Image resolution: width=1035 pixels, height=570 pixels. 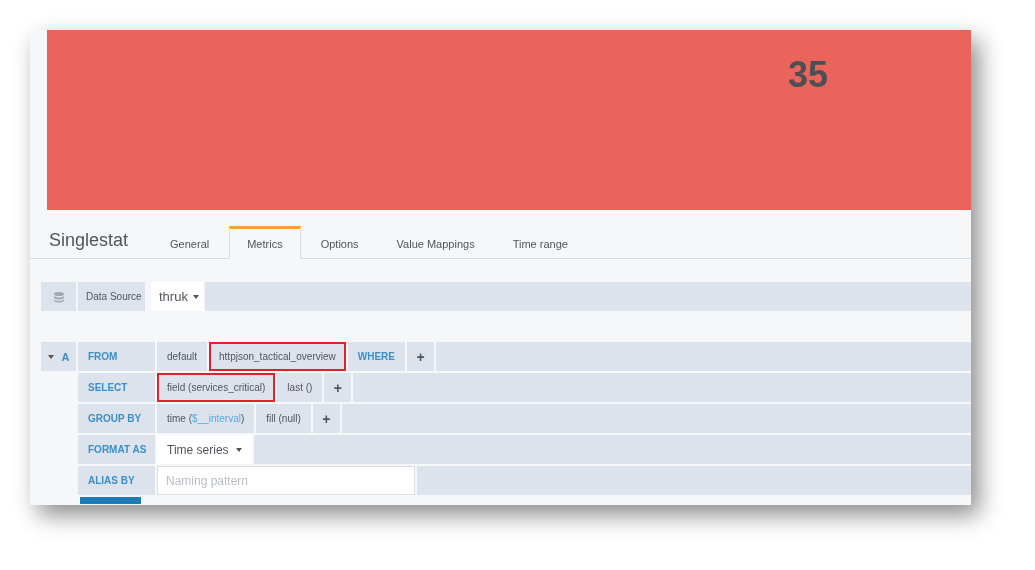 What do you see at coordinates (286, 480) in the screenshot?
I see `alias-input: Naming pattern` at bounding box center [286, 480].